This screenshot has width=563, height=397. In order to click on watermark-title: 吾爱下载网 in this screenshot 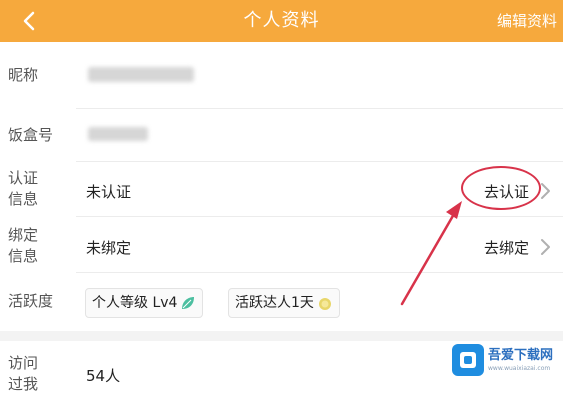, I will do `click(521, 355)`.